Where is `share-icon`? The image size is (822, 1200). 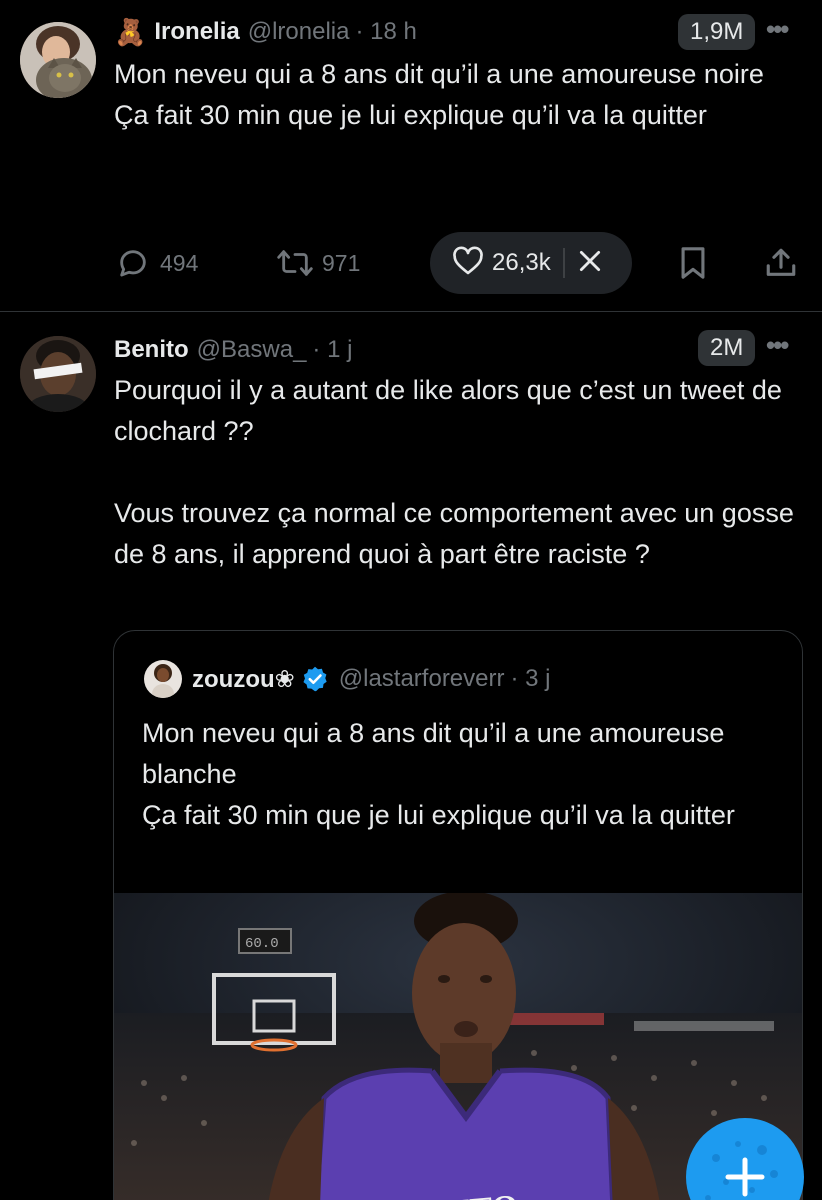
share-icon is located at coordinates (781, 262).